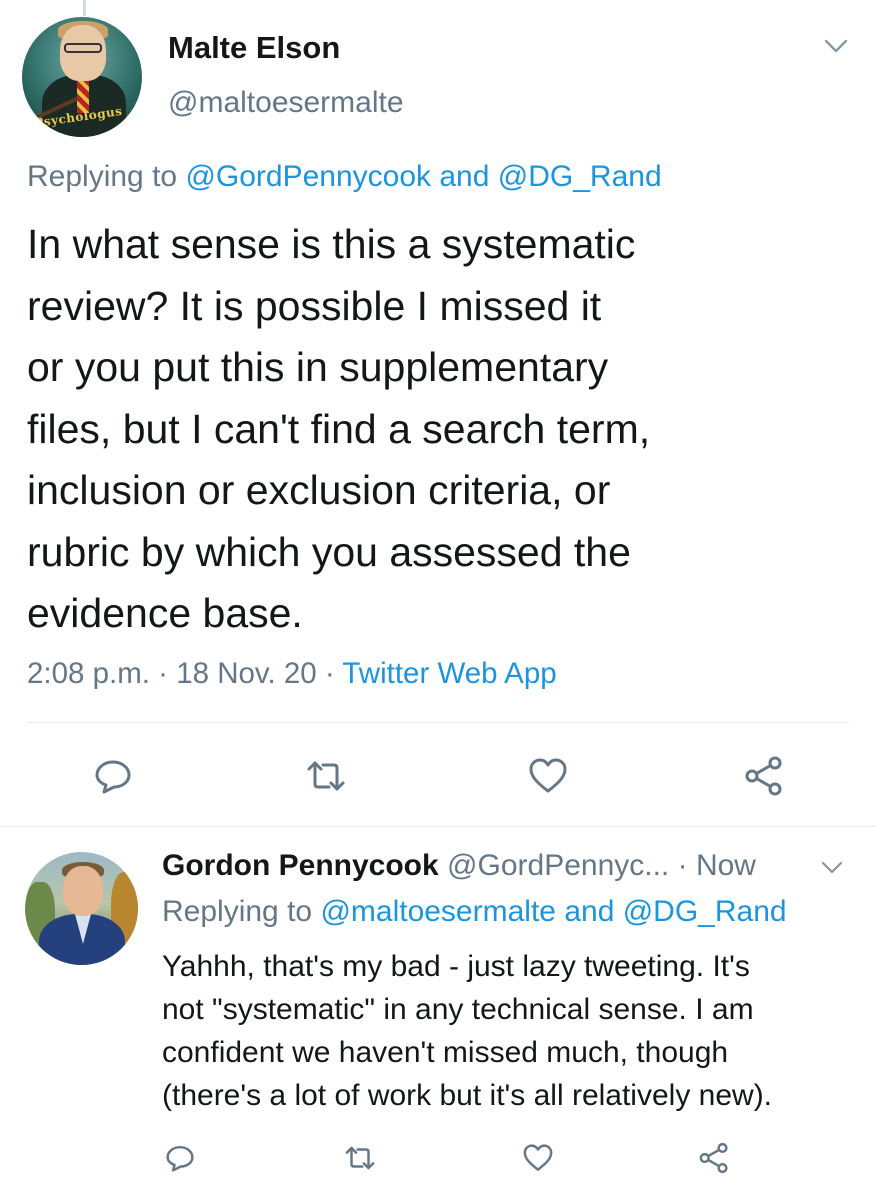  What do you see at coordinates (331, 244) in the screenshot?
I see `tweet-text-line: In what sense is this a systematic` at bounding box center [331, 244].